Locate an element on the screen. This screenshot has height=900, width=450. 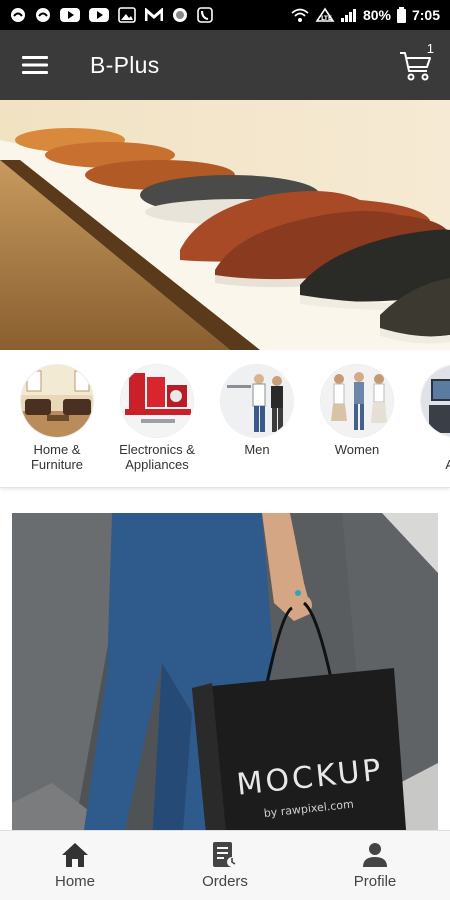
battery-percent: 80% is located at coordinates (376, 15).